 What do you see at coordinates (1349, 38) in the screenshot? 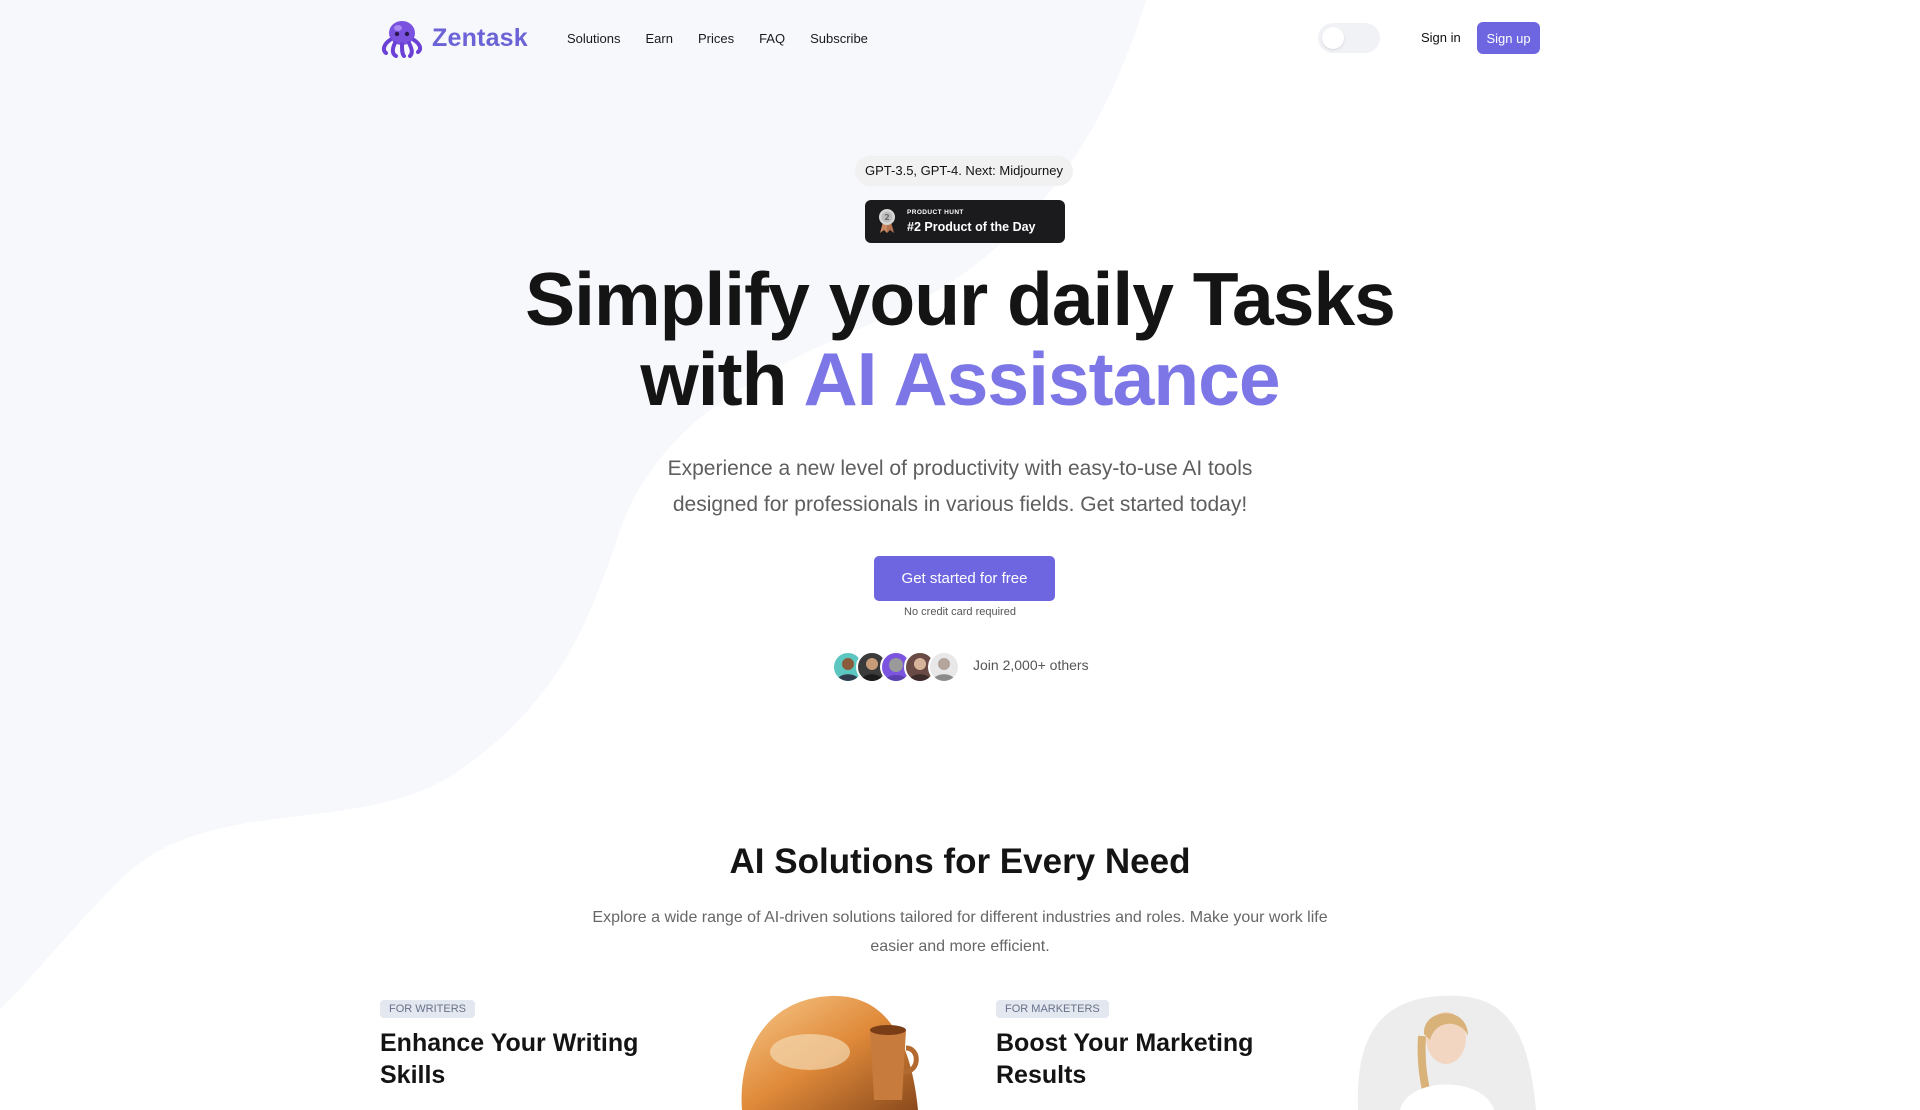
I see `theme-toggle` at bounding box center [1349, 38].